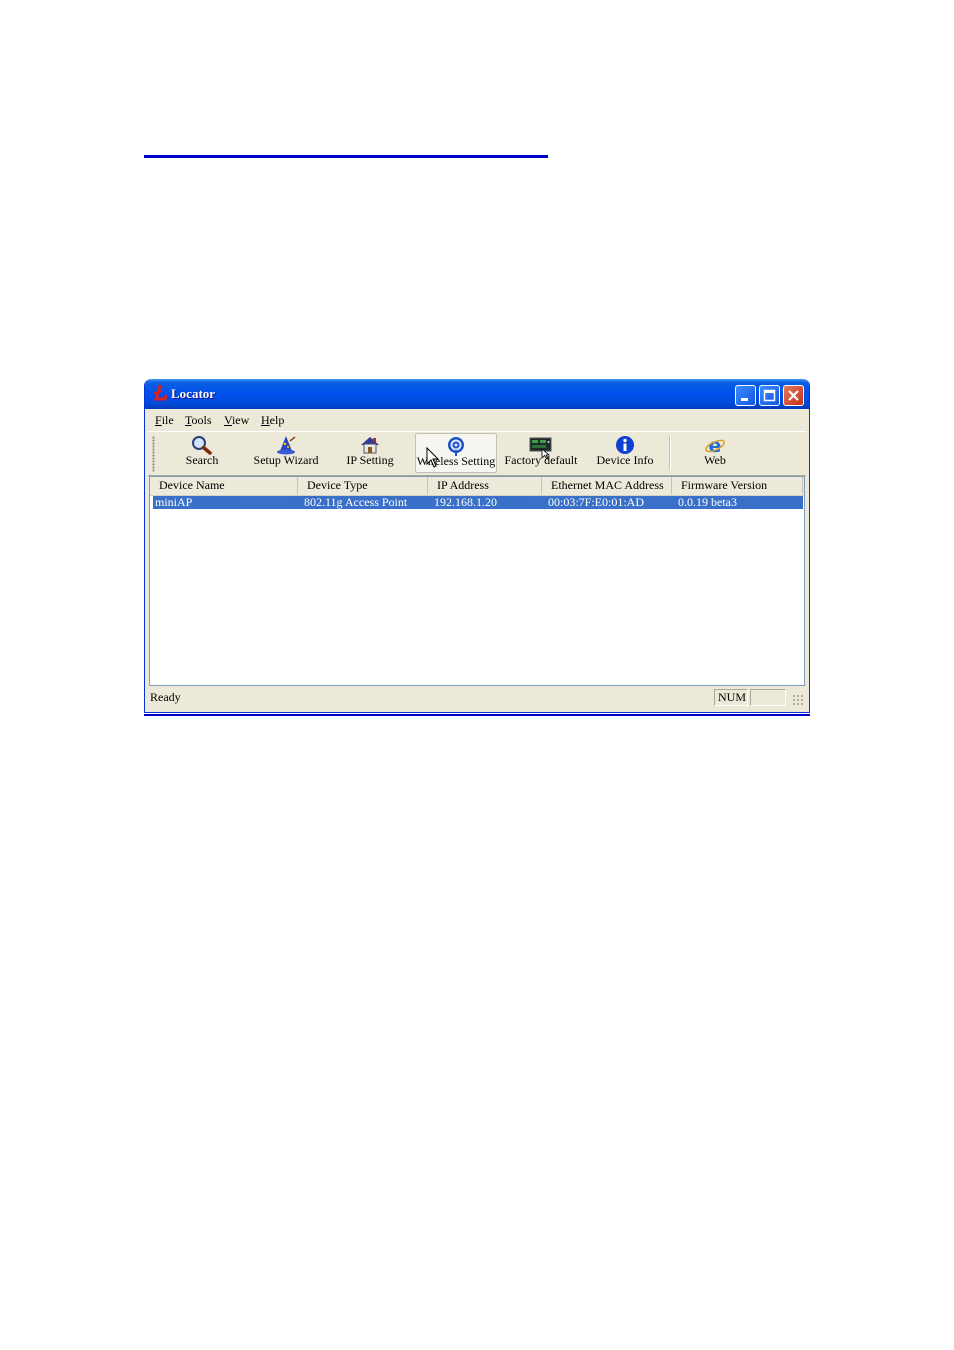 The height and width of the screenshot is (1350, 954). Describe the element at coordinates (164, 420) in the screenshot. I see `menu-file: File` at that location.